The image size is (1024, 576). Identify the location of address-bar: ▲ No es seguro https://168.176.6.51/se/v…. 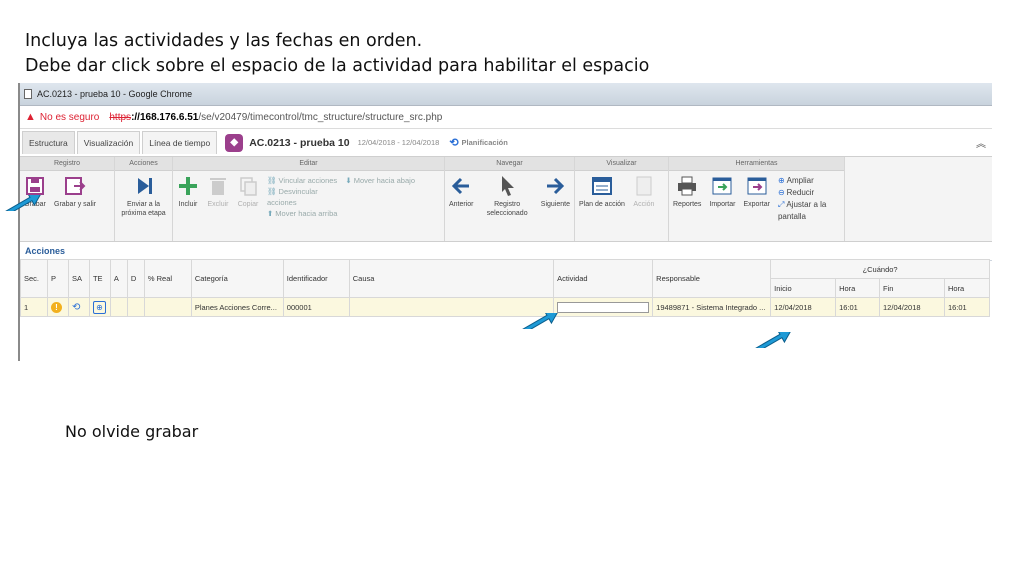
(506, 117).